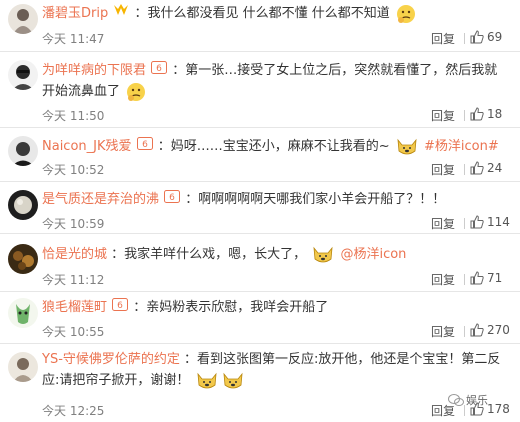 This screenshot has width=520, height=422. I want to click on comment-time: 今天 12:25, so click(73, 411).